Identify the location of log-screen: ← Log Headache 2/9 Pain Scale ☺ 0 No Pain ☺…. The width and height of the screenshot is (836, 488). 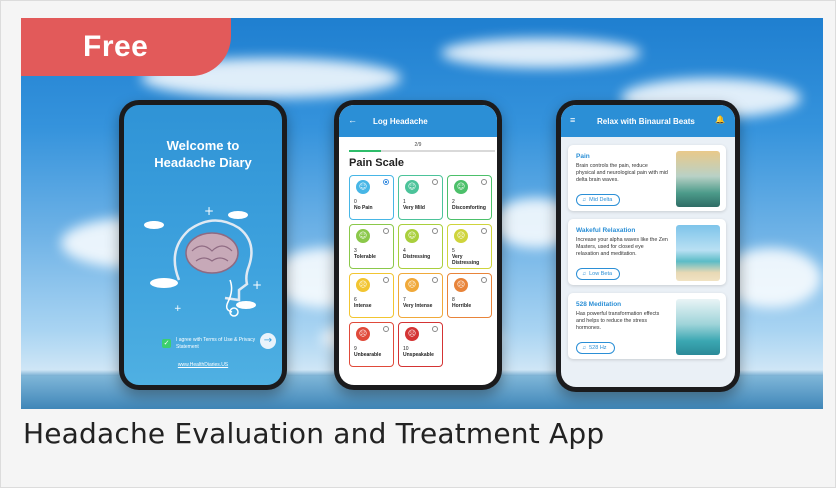
(418, 245).